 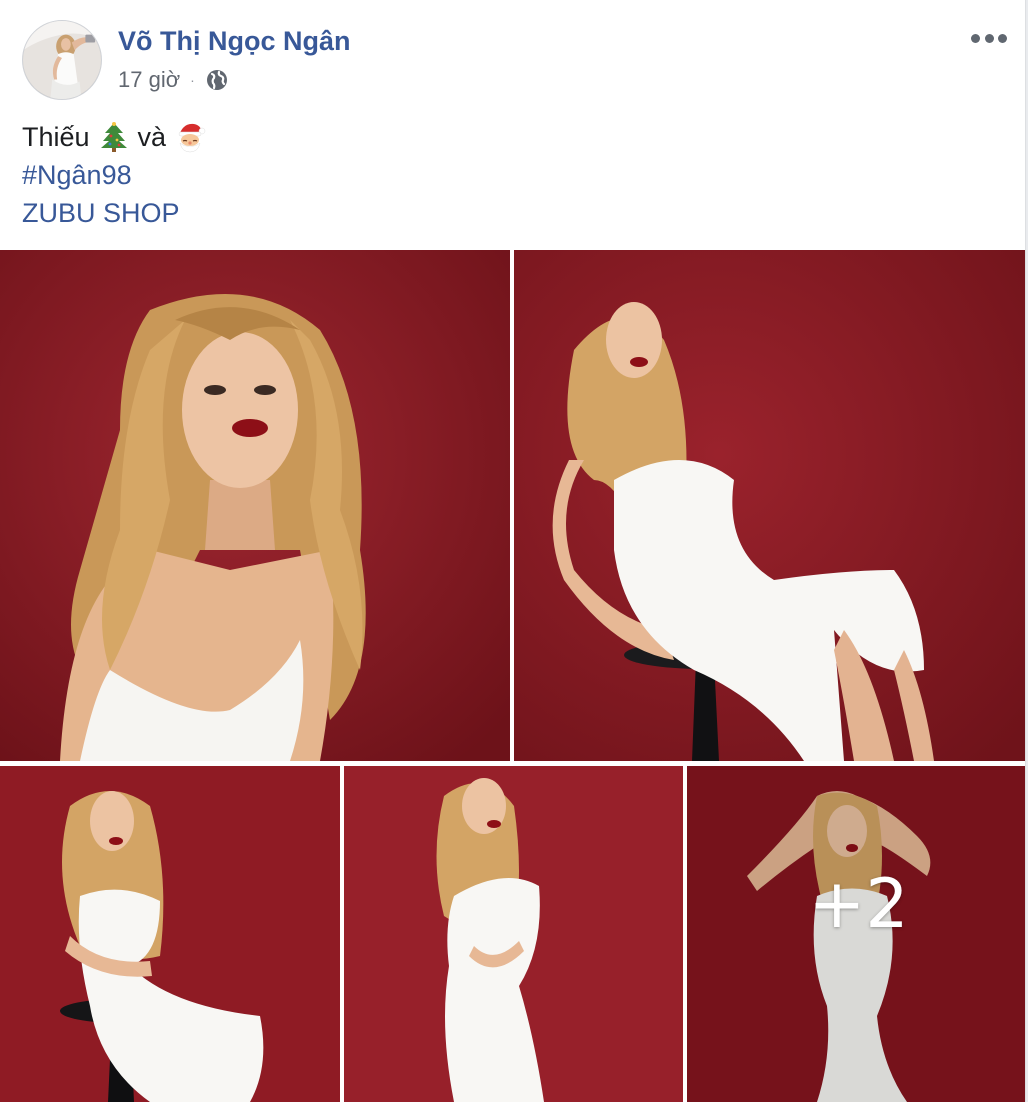 I want to click on shop-line: ZUBU SHOP, so click(x=118, y=213).